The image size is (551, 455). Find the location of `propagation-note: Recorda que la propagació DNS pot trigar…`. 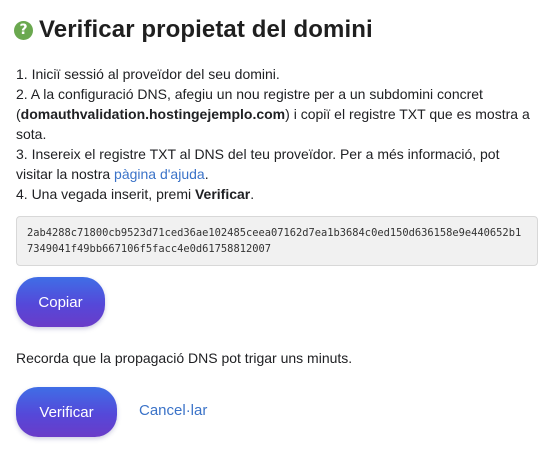

propagation-note: Recorda que la propagació DNS pot trigar… is located at coordinates (184, 358).